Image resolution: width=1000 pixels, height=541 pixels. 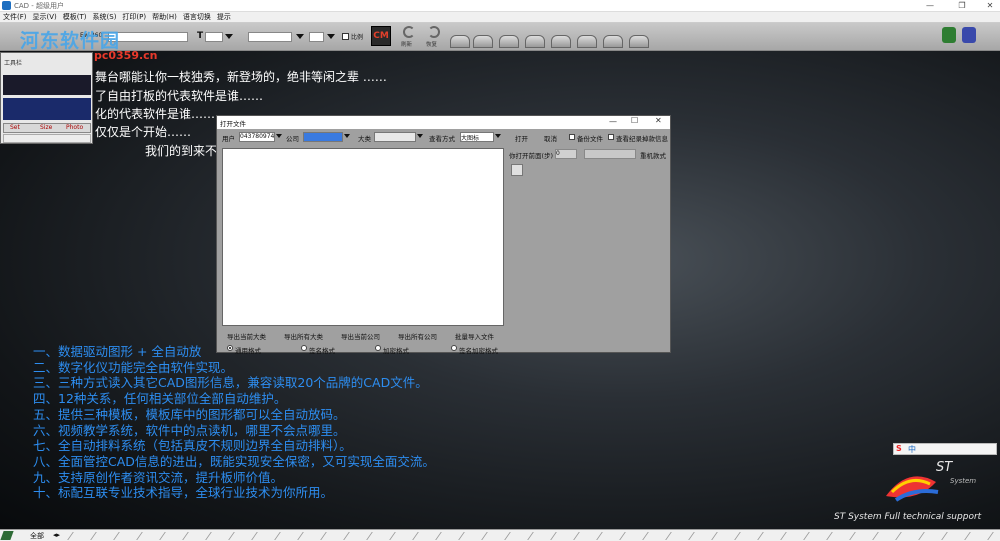 What do you see at coordinates (443, 122) in the screenshot?
I see `dialog-title-bar: 打开文件 — ☐ ✕` at bounding box center [443, 122].